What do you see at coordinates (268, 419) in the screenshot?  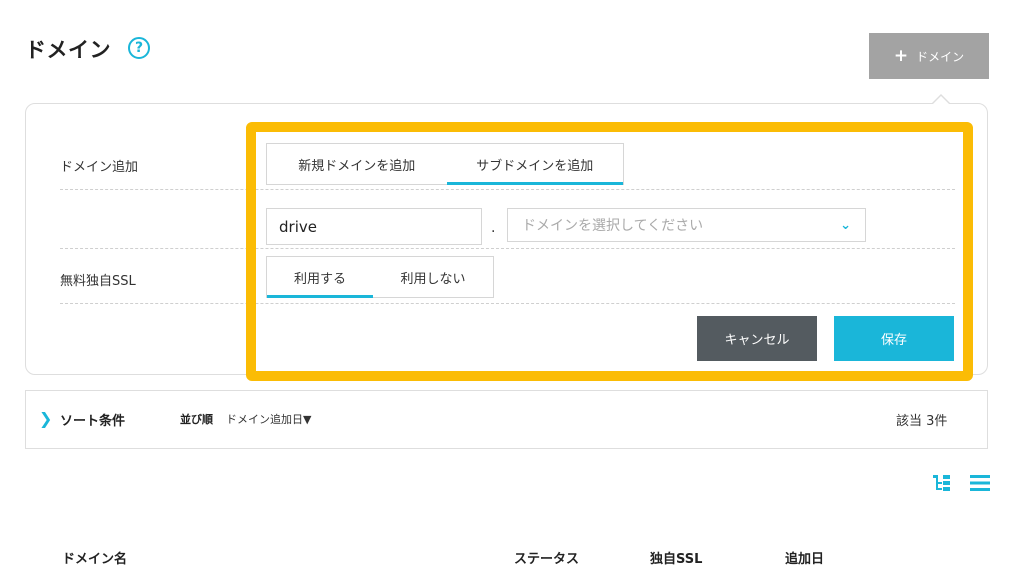 I see `sort-order-dropdown: ドメイン追加日▼` at bounding box center [268, 419].